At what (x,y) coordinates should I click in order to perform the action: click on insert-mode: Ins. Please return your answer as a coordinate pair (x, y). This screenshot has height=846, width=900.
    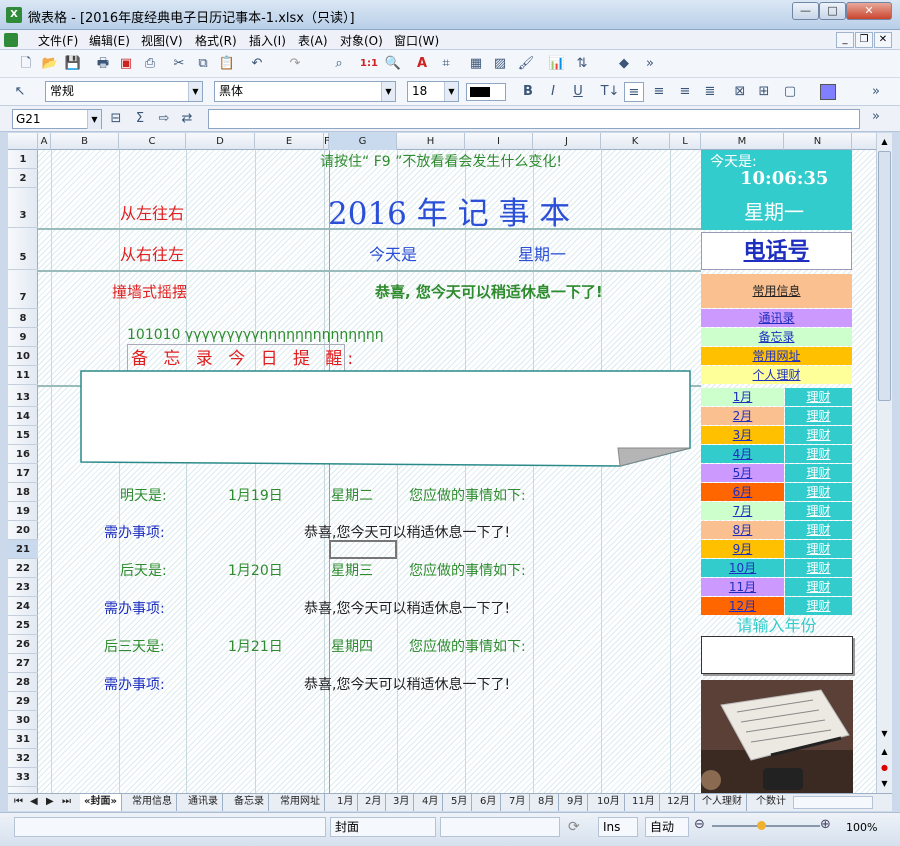
    Looking at the image, I should click on (618, 827).